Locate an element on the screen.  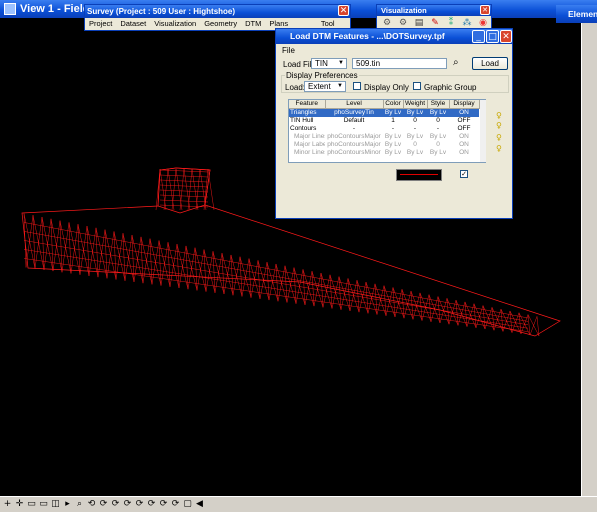
maximize-button: □ is located at coordinates (492, 36).